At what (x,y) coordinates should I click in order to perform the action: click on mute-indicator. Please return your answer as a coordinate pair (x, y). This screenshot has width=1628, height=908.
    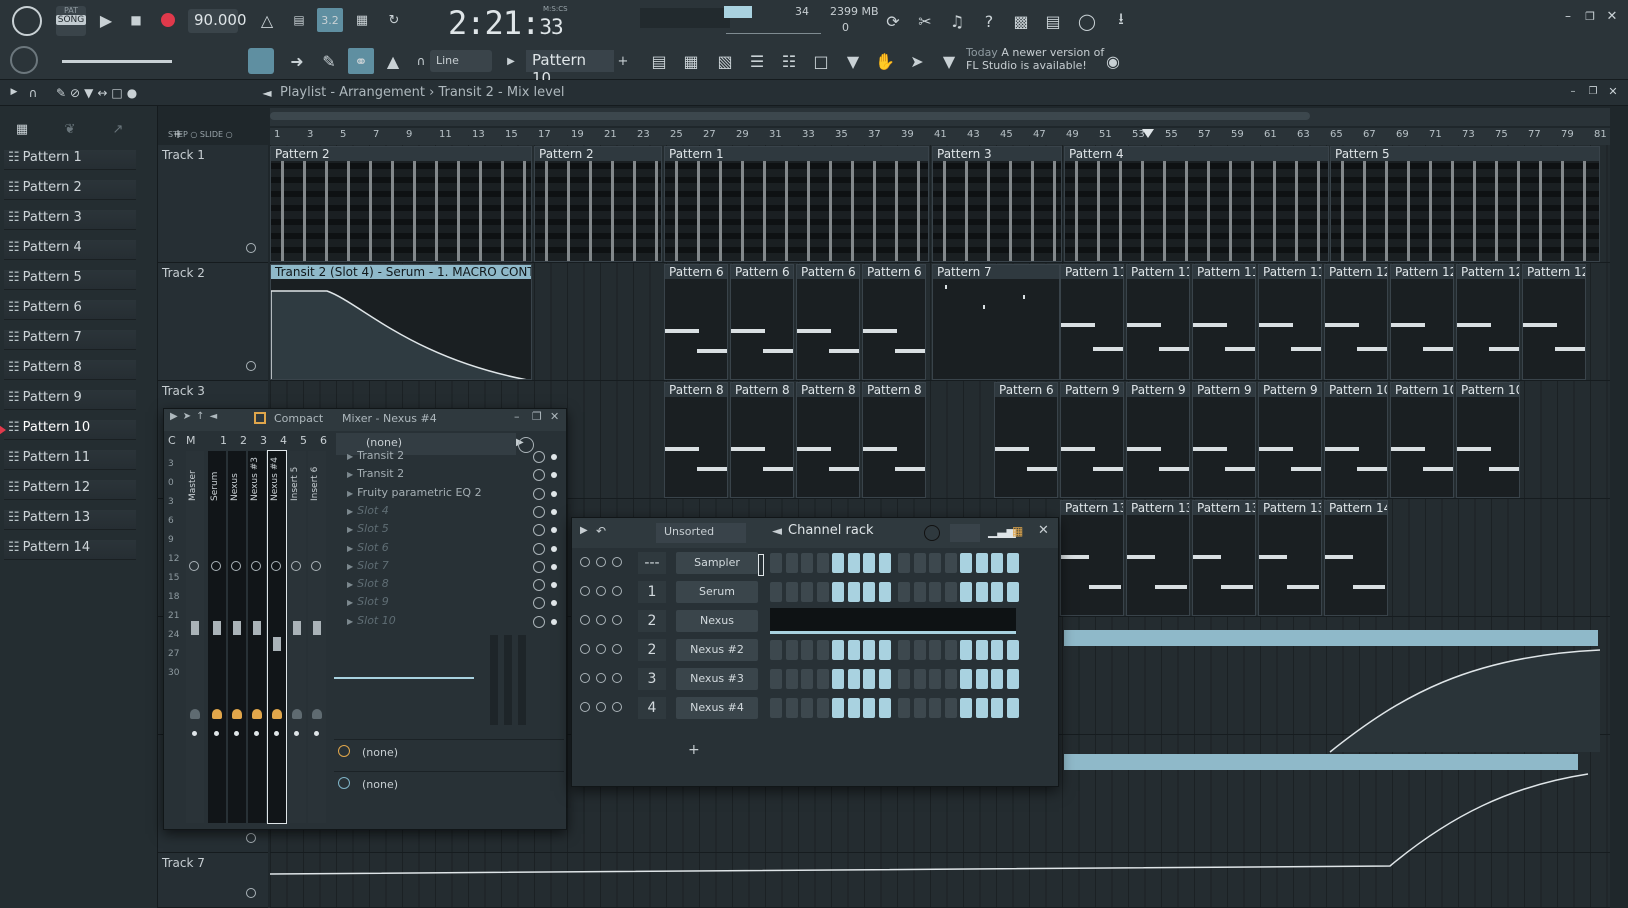
    Looking at the image, I should click on (277, 714).